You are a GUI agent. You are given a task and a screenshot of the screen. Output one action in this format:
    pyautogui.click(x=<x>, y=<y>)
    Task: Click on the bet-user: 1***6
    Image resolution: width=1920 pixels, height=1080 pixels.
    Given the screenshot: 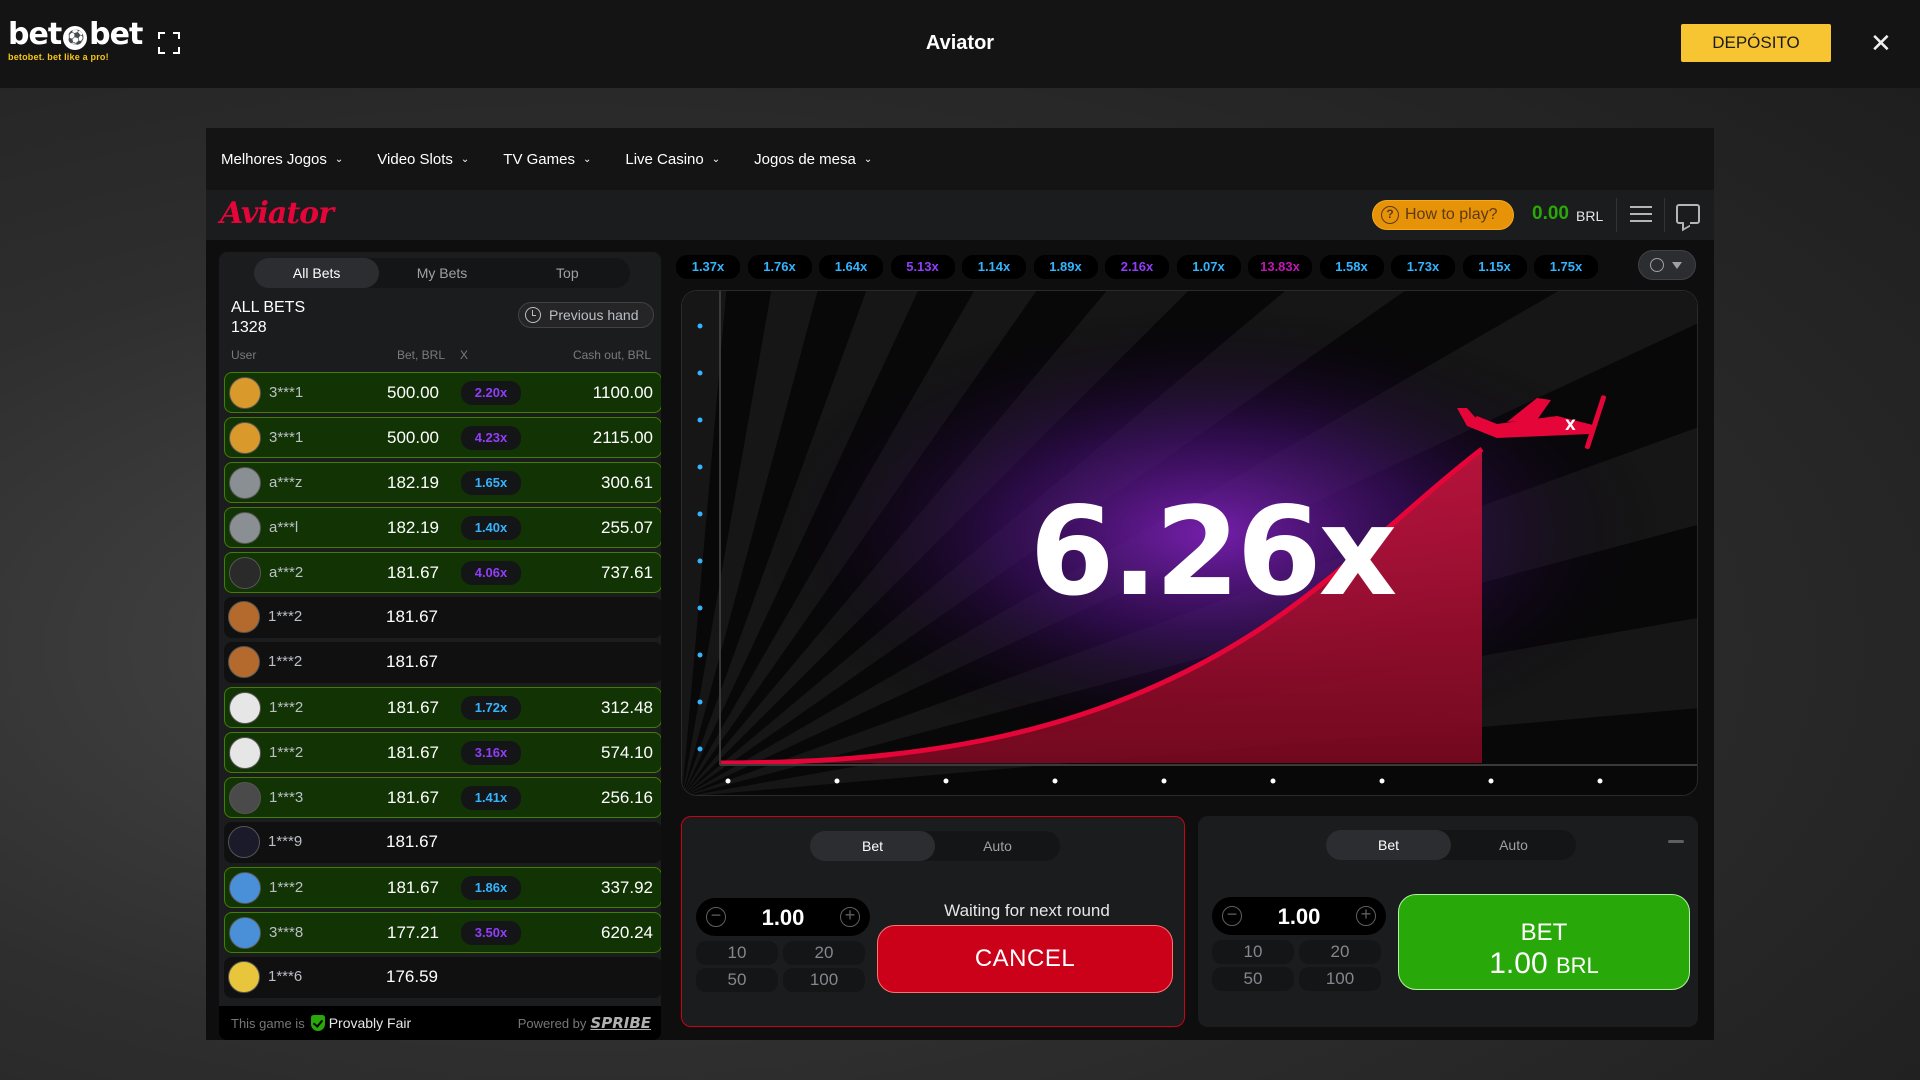 What is the action you would take?
    pyautogui.click(x=285, y=976)
    